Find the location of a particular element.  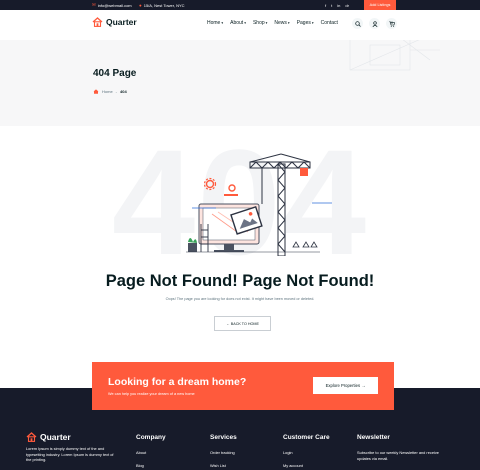

breadcrumb-current: 404 is located at coordinates (123, 91).